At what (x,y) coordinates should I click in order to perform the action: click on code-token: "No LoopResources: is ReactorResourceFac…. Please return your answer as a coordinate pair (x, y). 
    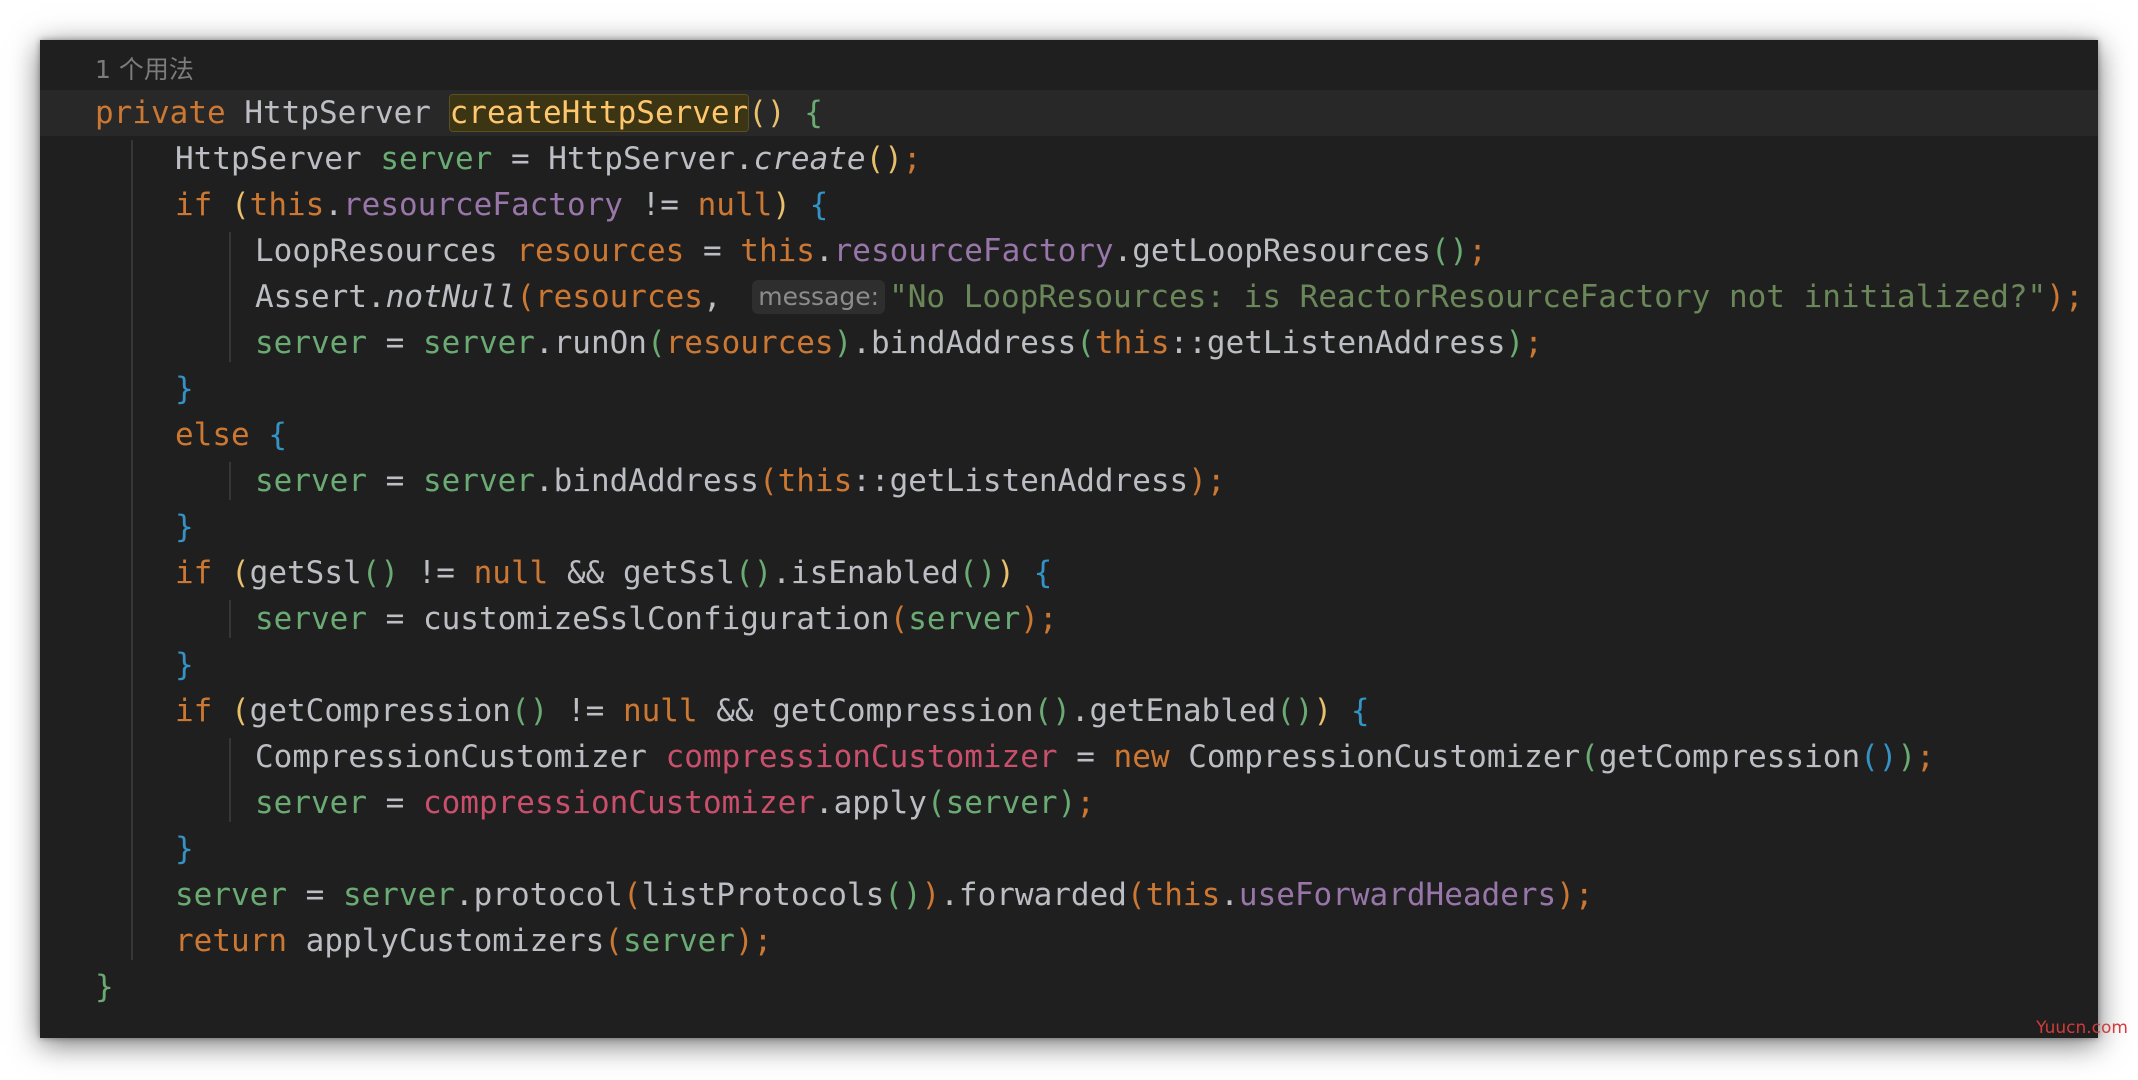
    Looking at the image, I should click on (1468, 297).